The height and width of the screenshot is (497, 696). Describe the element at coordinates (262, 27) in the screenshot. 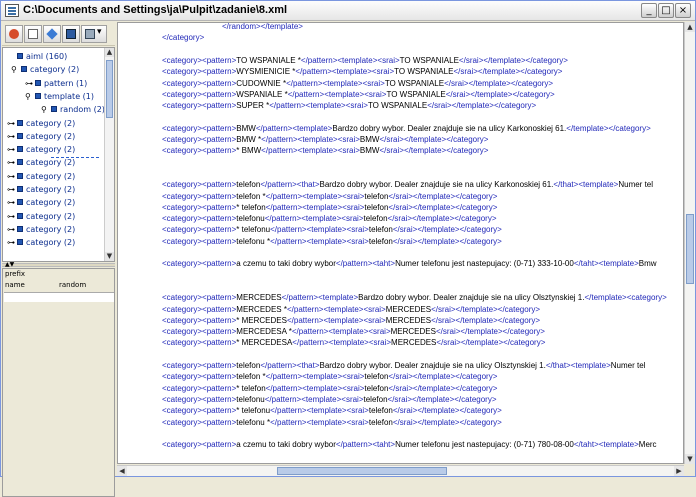

I see `code-line: </random></template>` at that location.